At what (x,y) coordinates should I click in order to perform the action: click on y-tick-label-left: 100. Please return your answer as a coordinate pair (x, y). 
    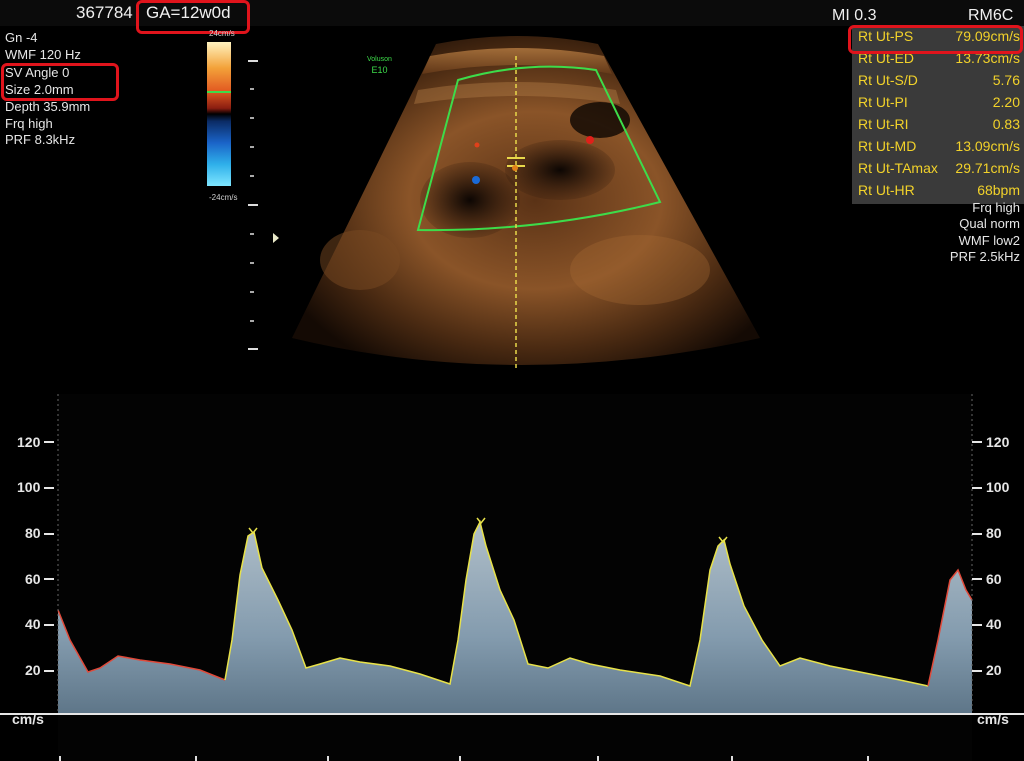
    Looking at the image, I should click on (29, 487).